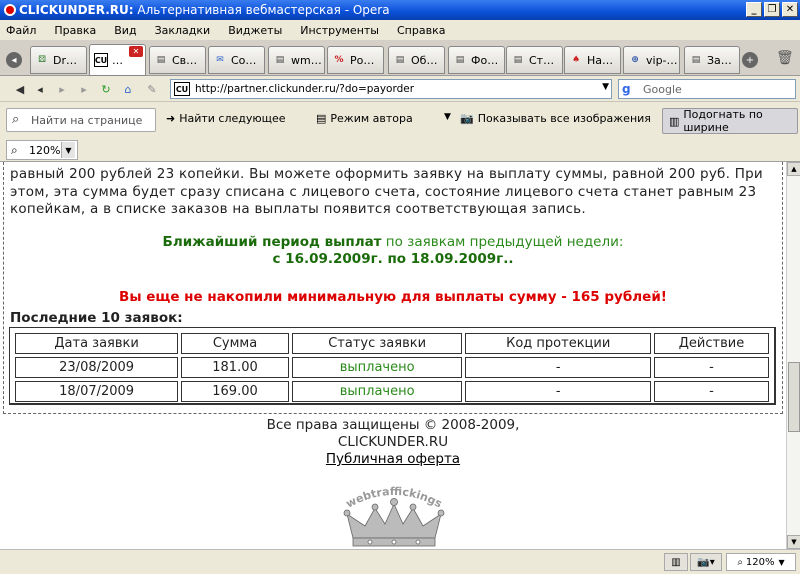 This screenshot has width=800, height=574. Describe the element at coordinates (392, 391) in the screenshot. I see `table-row: 18/07/2009 169.00 выплачено - -` at that location.